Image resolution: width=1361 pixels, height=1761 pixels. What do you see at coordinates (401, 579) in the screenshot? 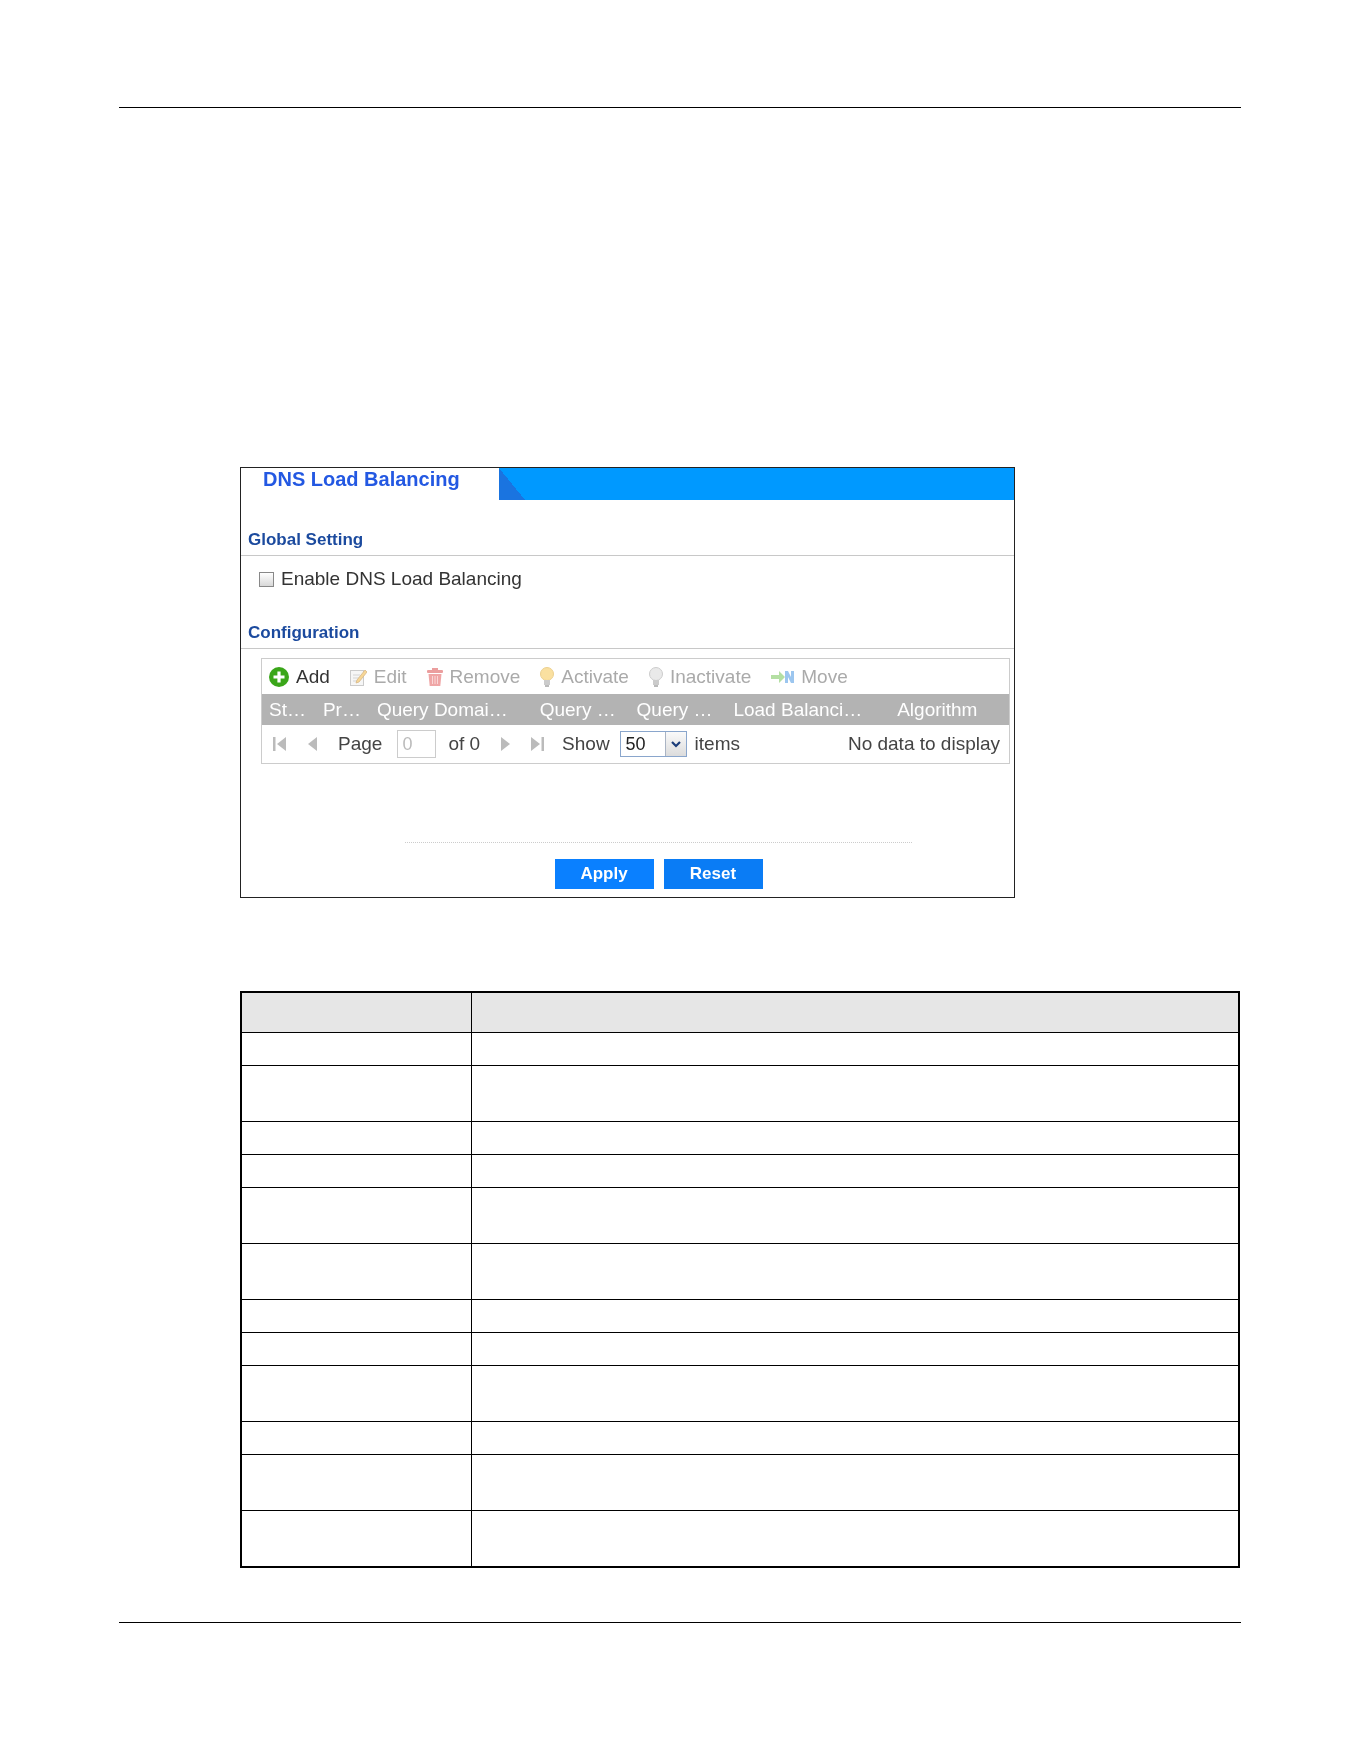
I see `checkbox-label: Enable DNS Load Balancing` at bounding box center [401, 579].